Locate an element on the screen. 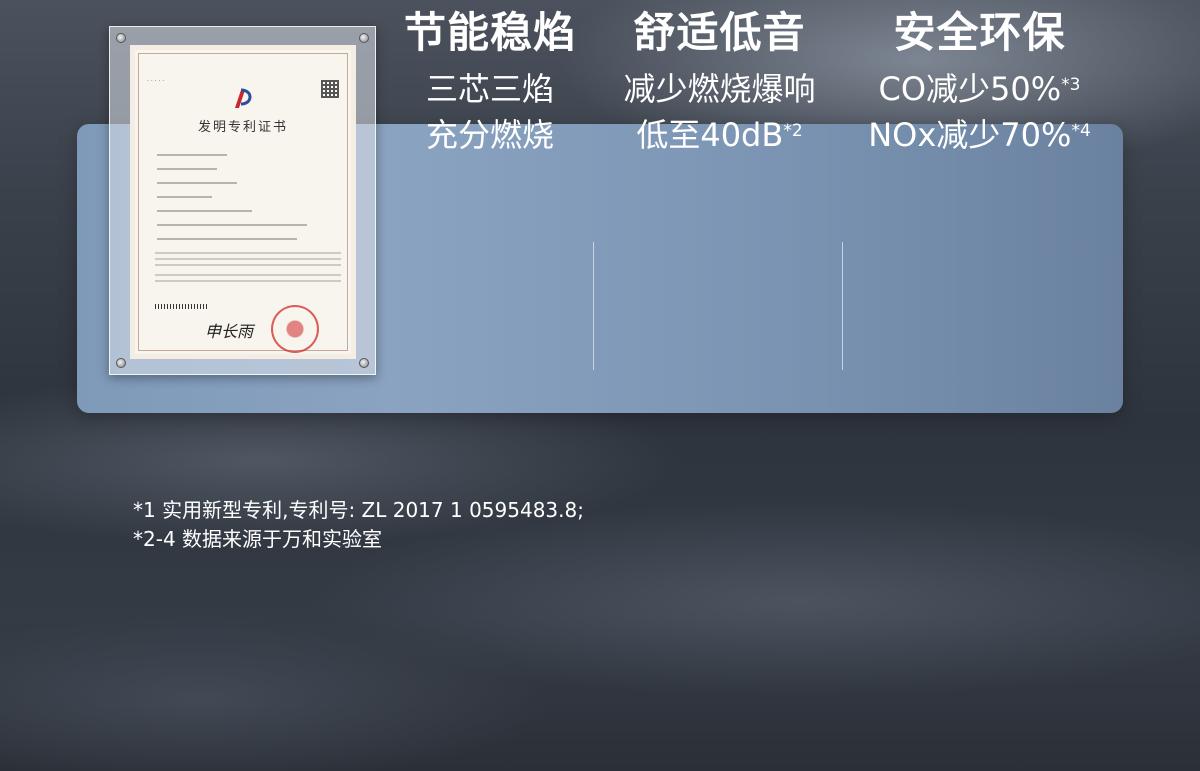 This screenshot has height=771, width=1200. feature-title: 节能稳焰 is located at coordinates (489, 32).